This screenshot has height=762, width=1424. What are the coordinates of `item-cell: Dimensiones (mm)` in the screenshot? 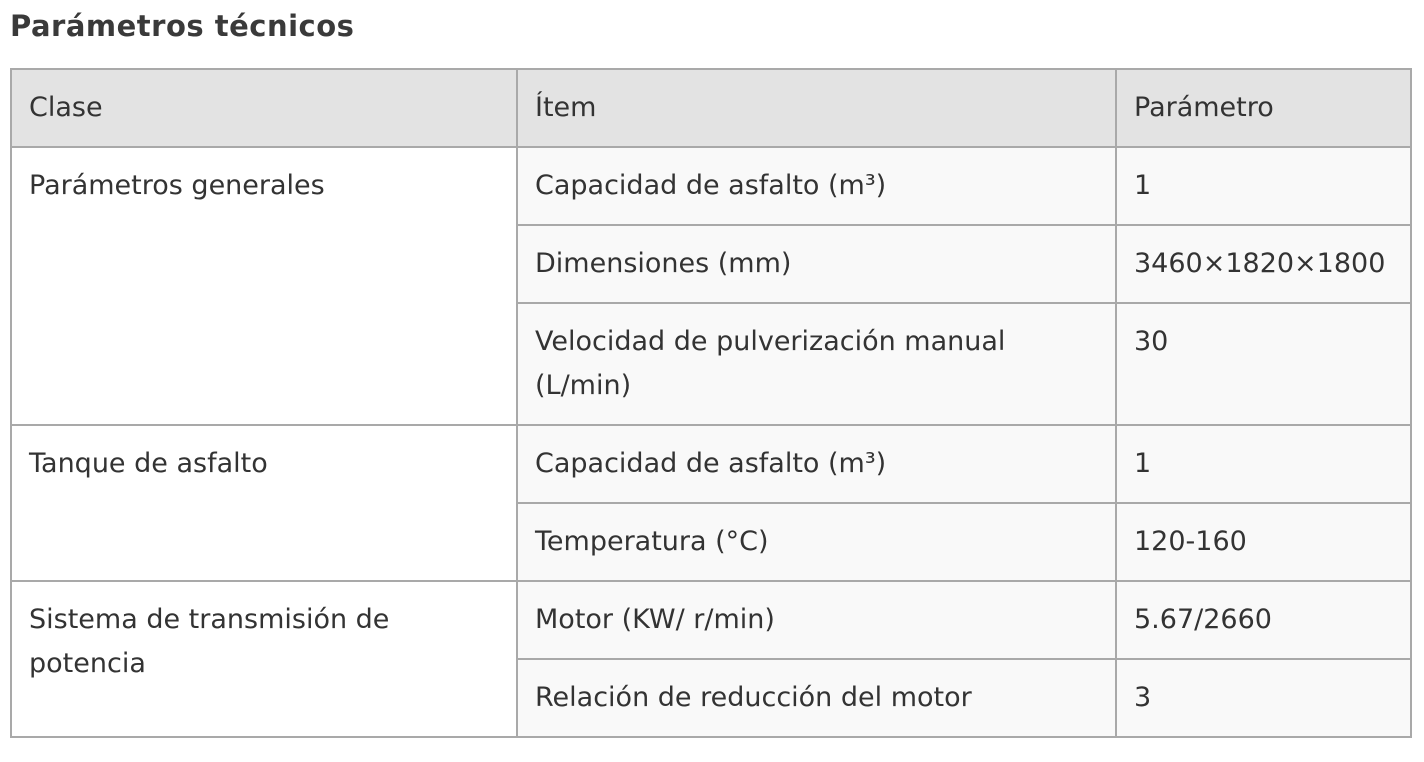 It's located at (816, 264).